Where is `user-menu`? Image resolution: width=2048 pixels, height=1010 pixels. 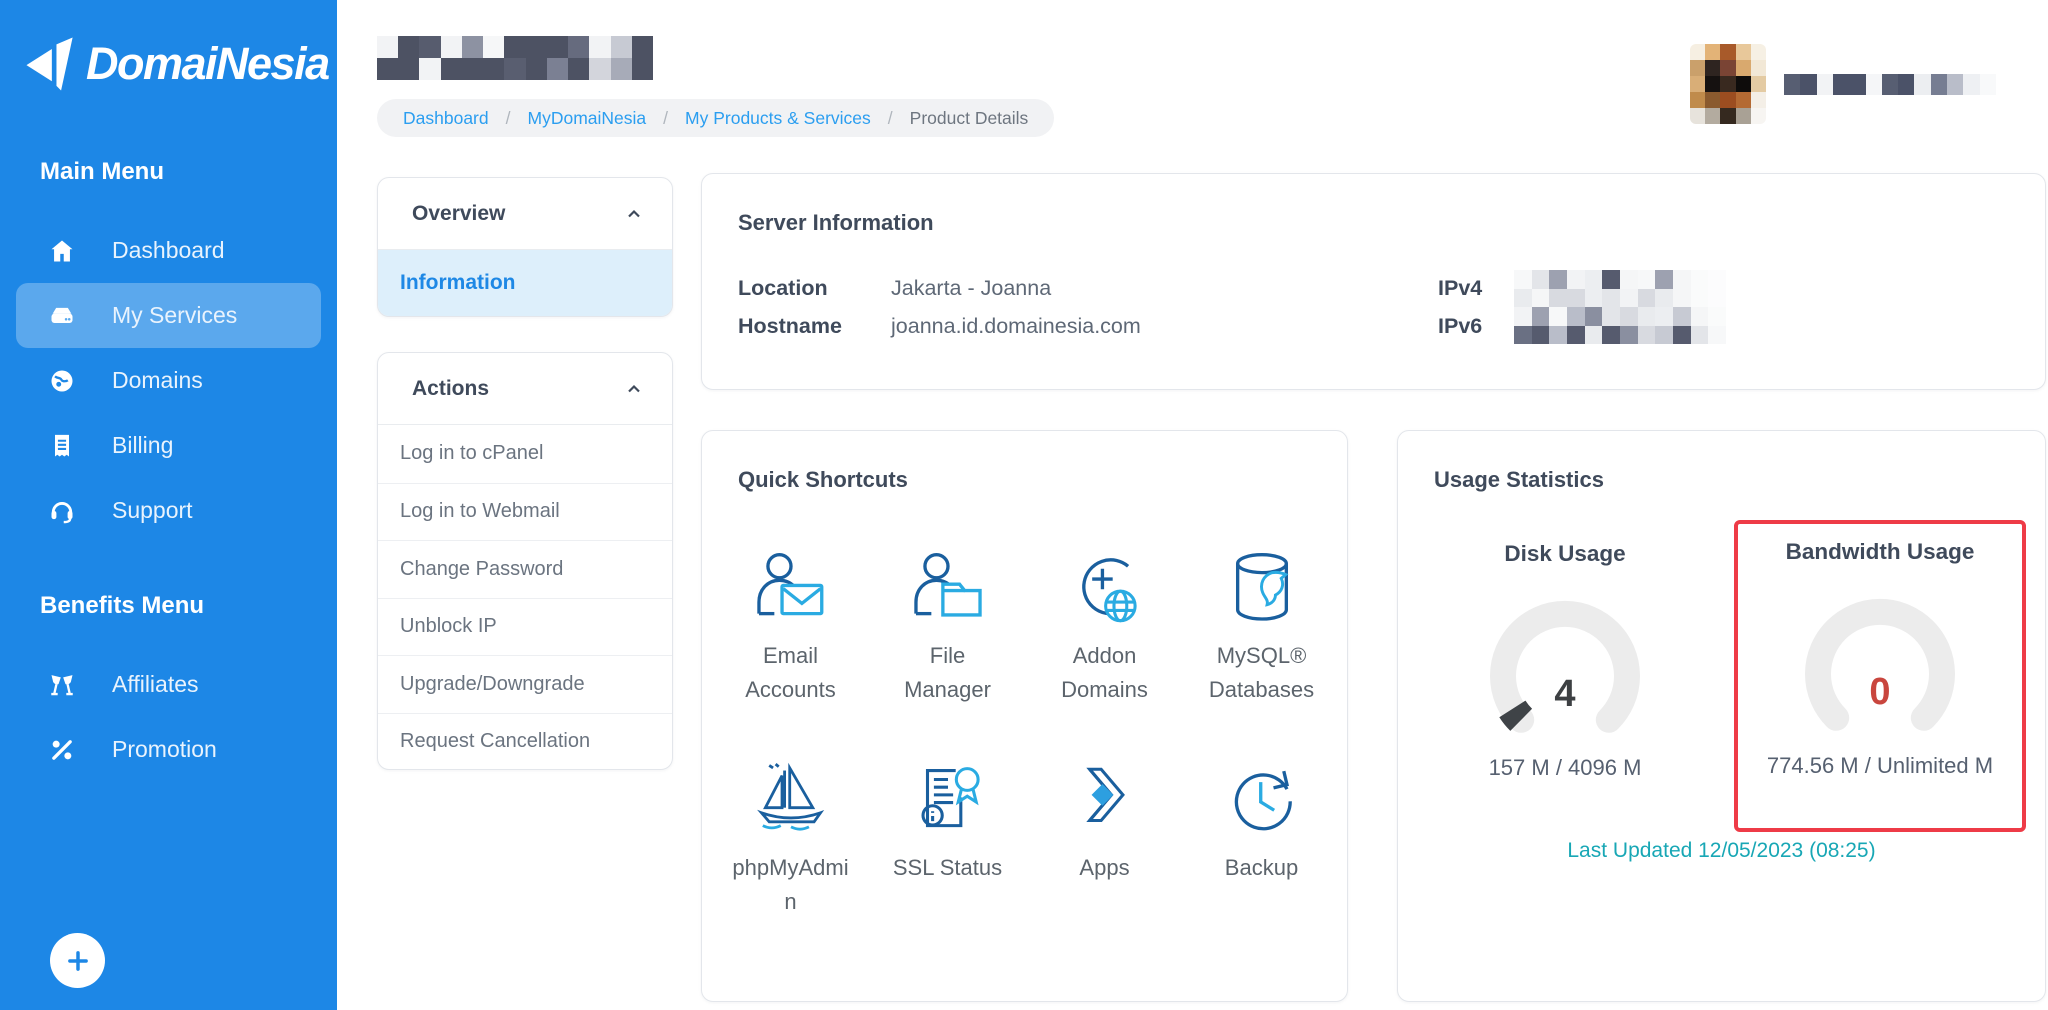 user-menu is located at coordinates (1843, 84).